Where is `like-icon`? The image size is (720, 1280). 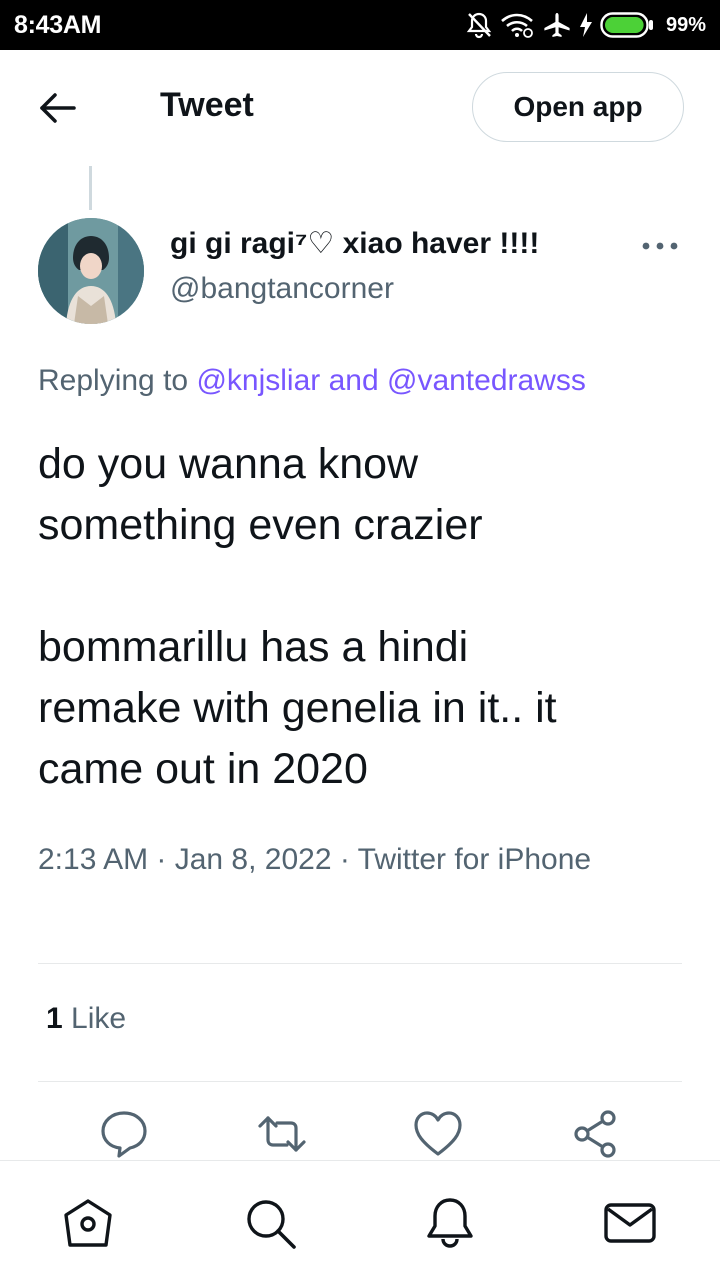 like-icon is located at coordinates (438, 1133).